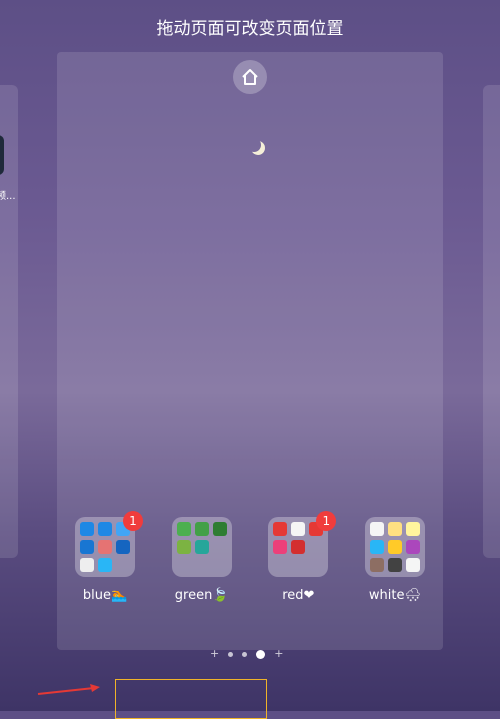  What do you see at coordinates (250, 557) in the screenshot?
I see `folder-row: 1 blue🏊 green🍃 1 red❤ white🌨` at bounding box center [250, 557].